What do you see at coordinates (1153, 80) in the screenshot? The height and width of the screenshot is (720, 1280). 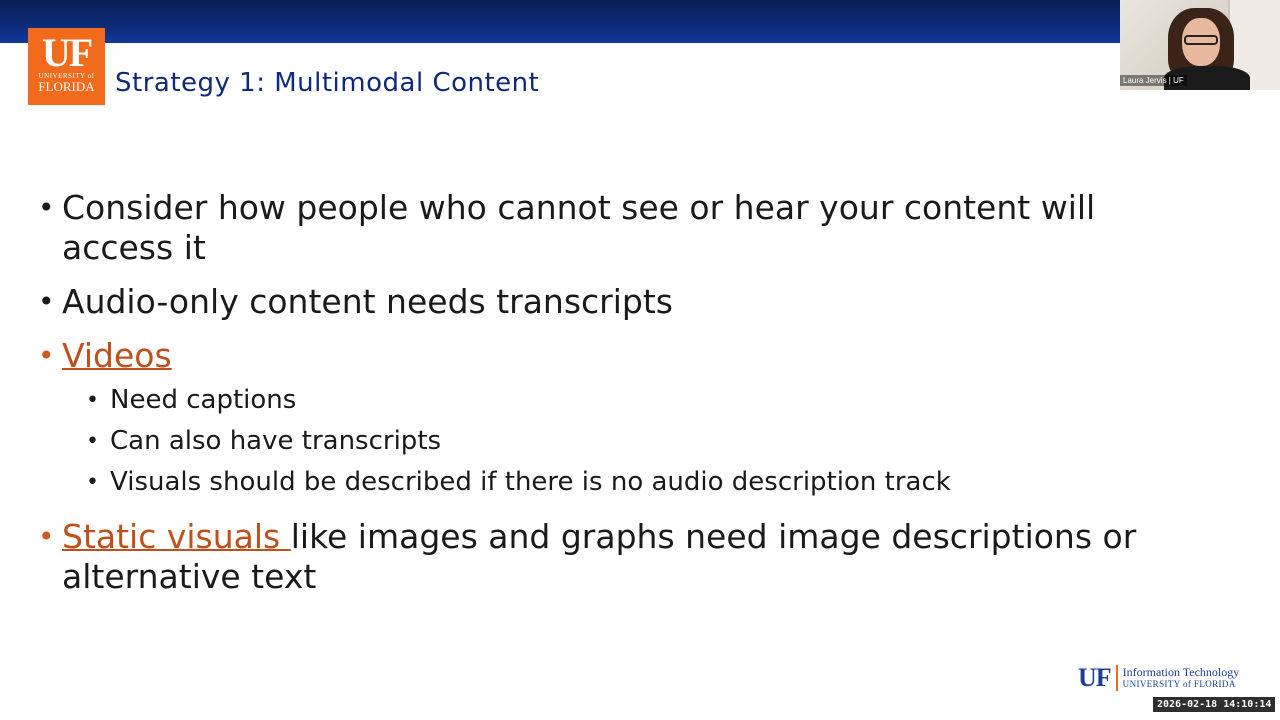 I see `participant-name-label: Laura Jervis | UF` at bounding box center [1153, 80].